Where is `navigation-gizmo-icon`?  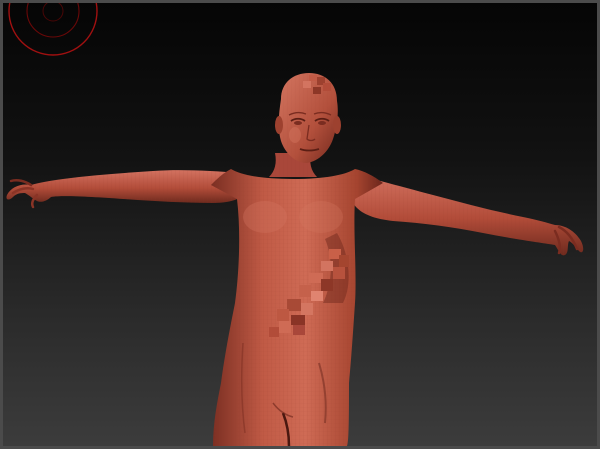 navigation-gizmo-icon is located at coordinates (51, 33).